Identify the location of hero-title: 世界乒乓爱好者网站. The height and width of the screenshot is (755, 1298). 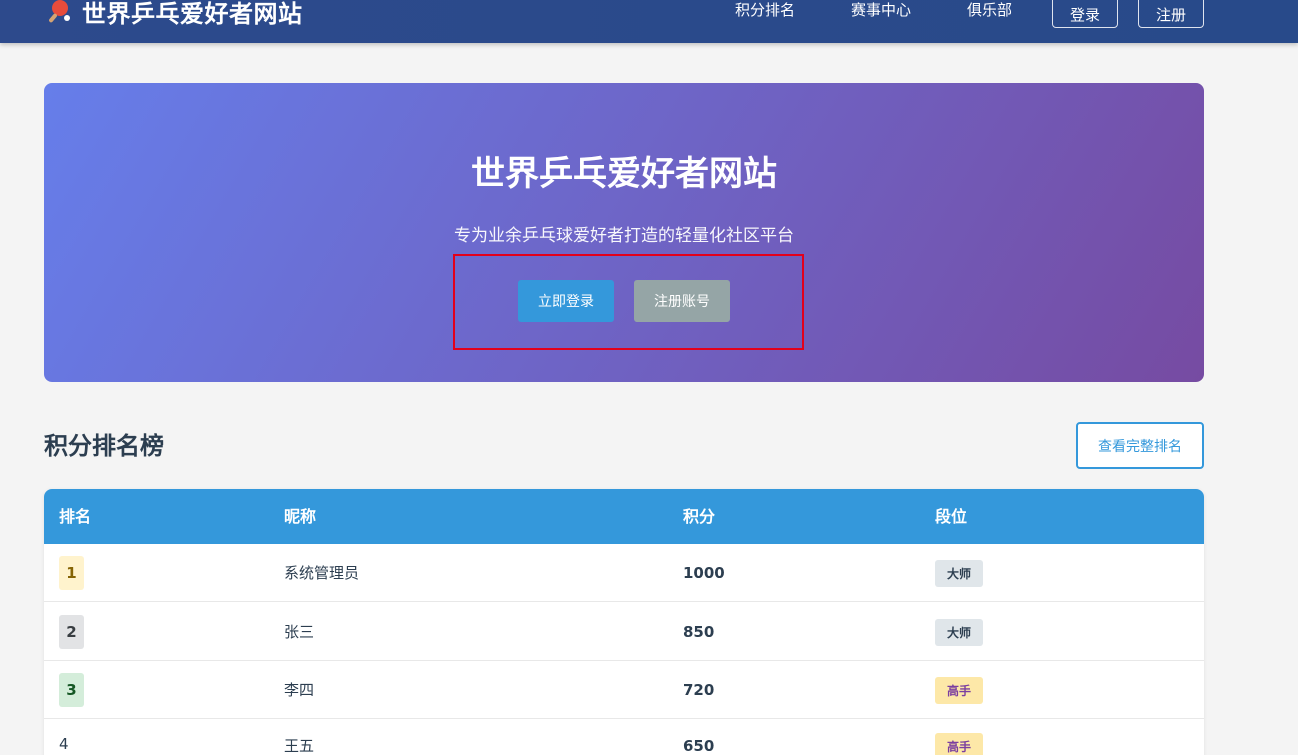
(624, 174).